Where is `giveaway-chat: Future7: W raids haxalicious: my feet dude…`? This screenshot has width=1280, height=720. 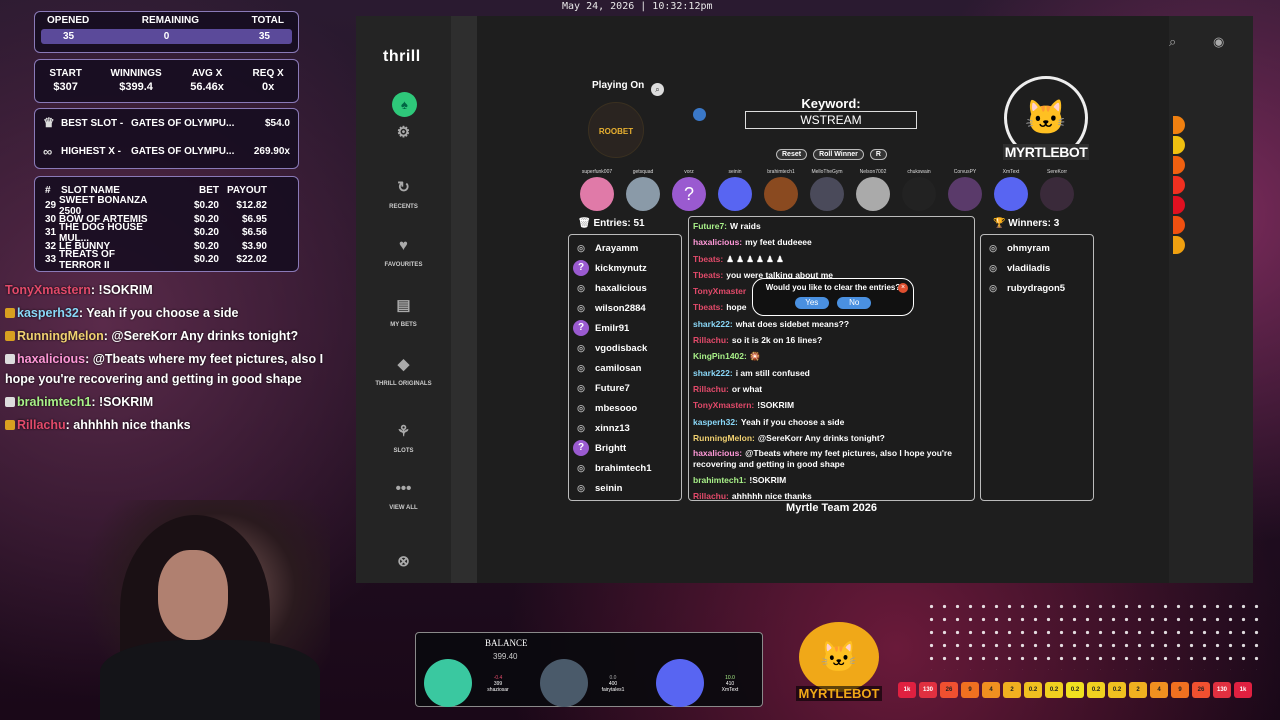 giveaway-chat: Future7: W raids haxalicious: my feet dude… is located at coordinates (831, 358).